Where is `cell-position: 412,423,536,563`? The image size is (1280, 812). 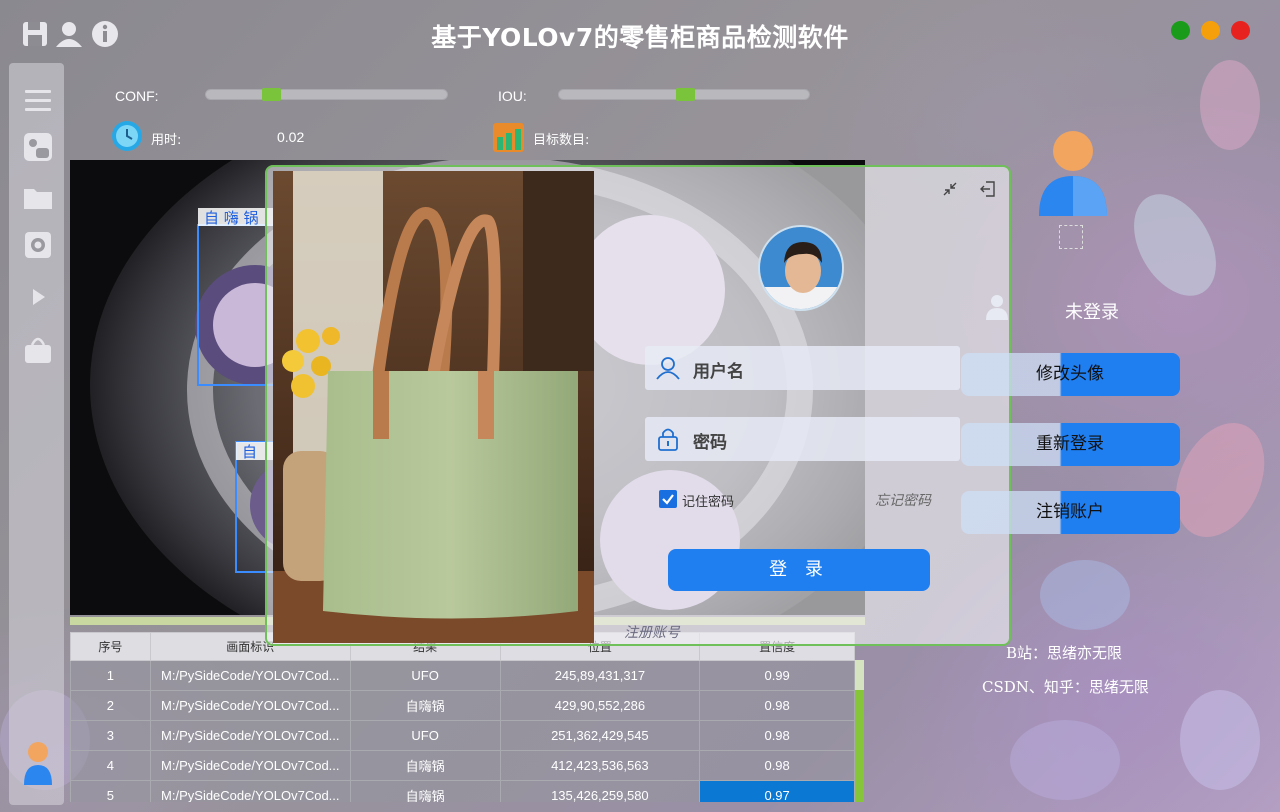
cell-position: 412,423,536,563 is located at coordinates (600, 765).